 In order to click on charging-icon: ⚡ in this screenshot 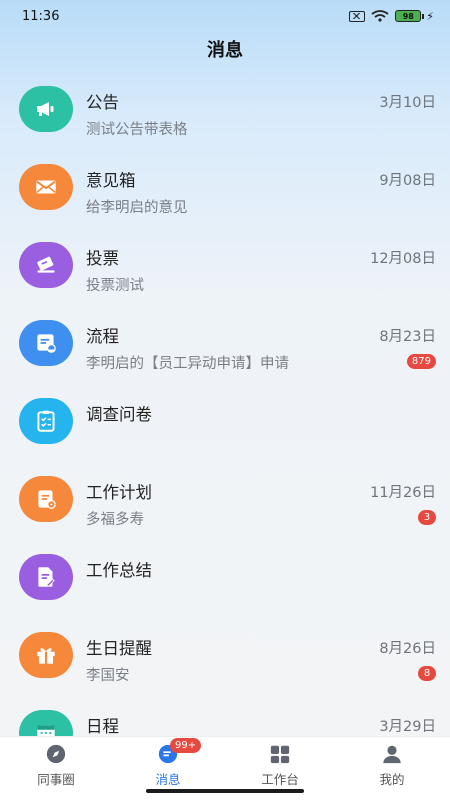, I will do `click(430, 16)`.